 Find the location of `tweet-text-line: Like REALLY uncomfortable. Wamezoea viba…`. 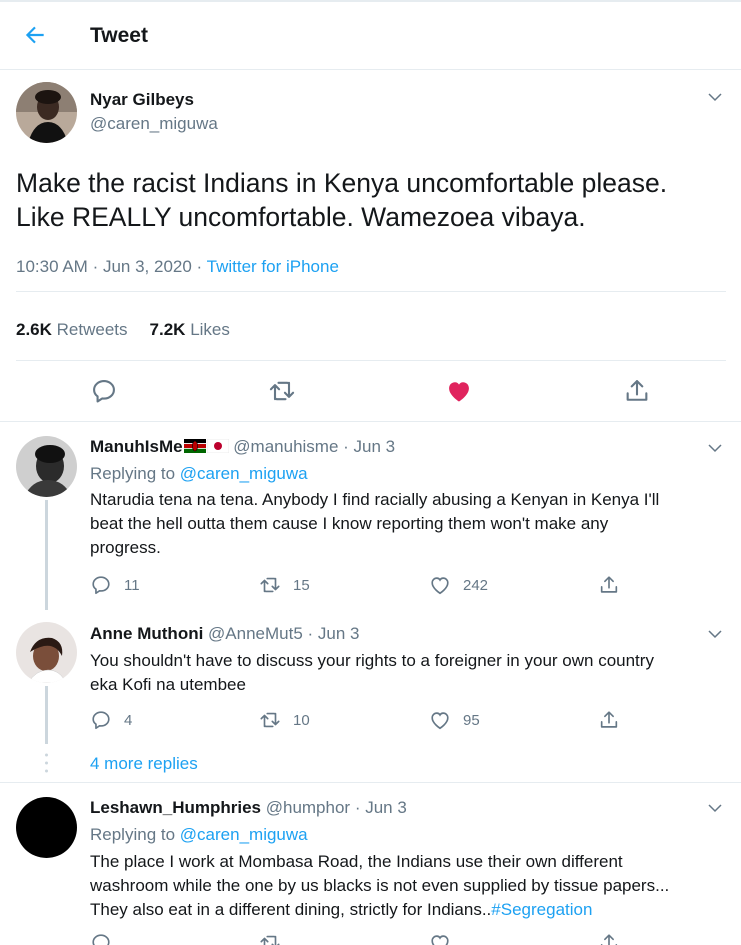

tweet-text-line: Like REALLY uncomfortable. Wamezoea viba… is located at coordinates (301, 217).